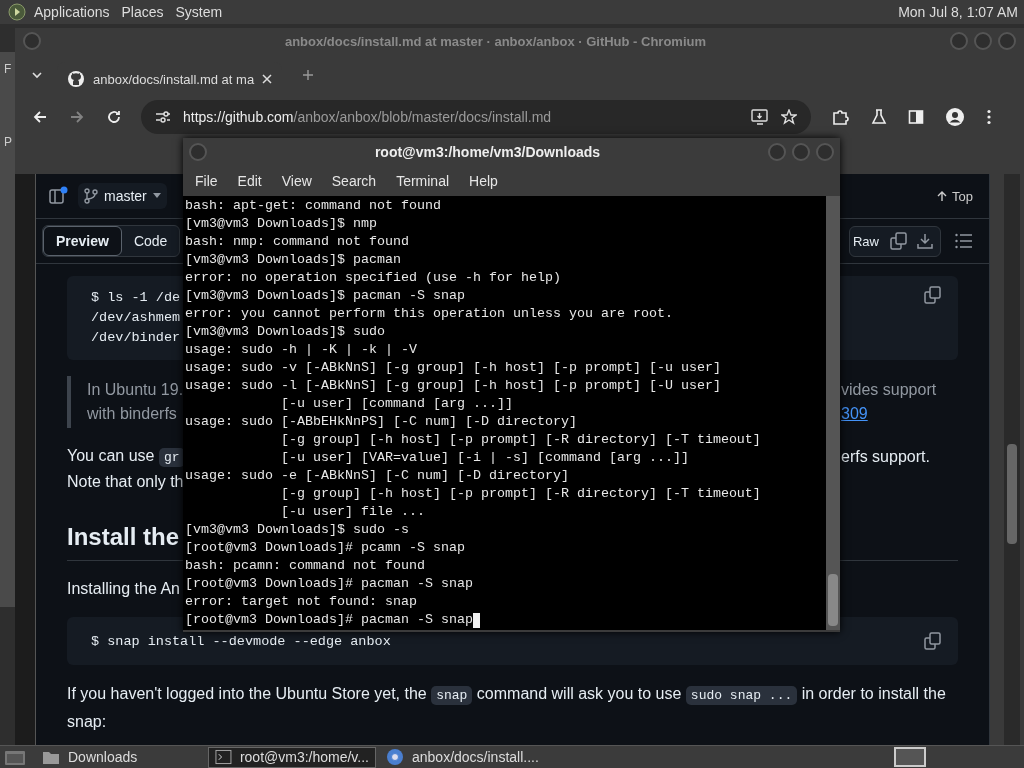 This screenshot has height=768, width=1024. What do you see at coordinates (8, 69) in the screenshot?
I see `window-text: F` at bounding box center [8, 69].